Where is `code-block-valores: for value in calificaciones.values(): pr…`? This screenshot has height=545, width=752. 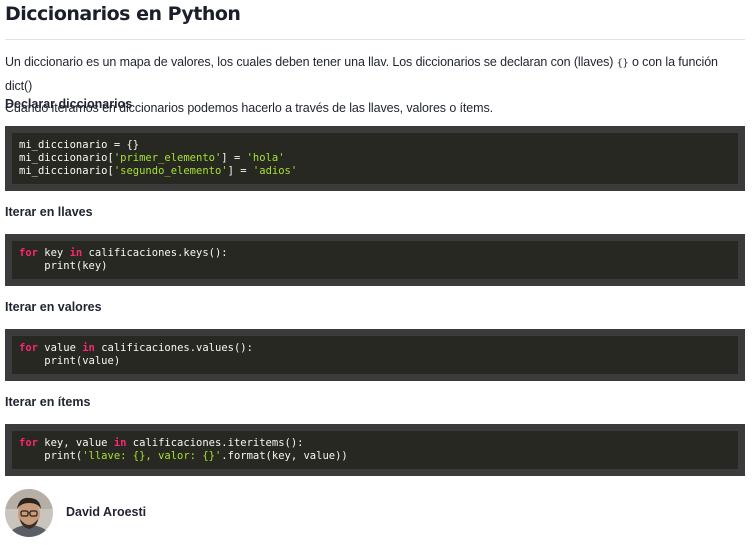
code-block-valores: for value in calificaciones.values(): pr… is located at coordinates (375, 355).